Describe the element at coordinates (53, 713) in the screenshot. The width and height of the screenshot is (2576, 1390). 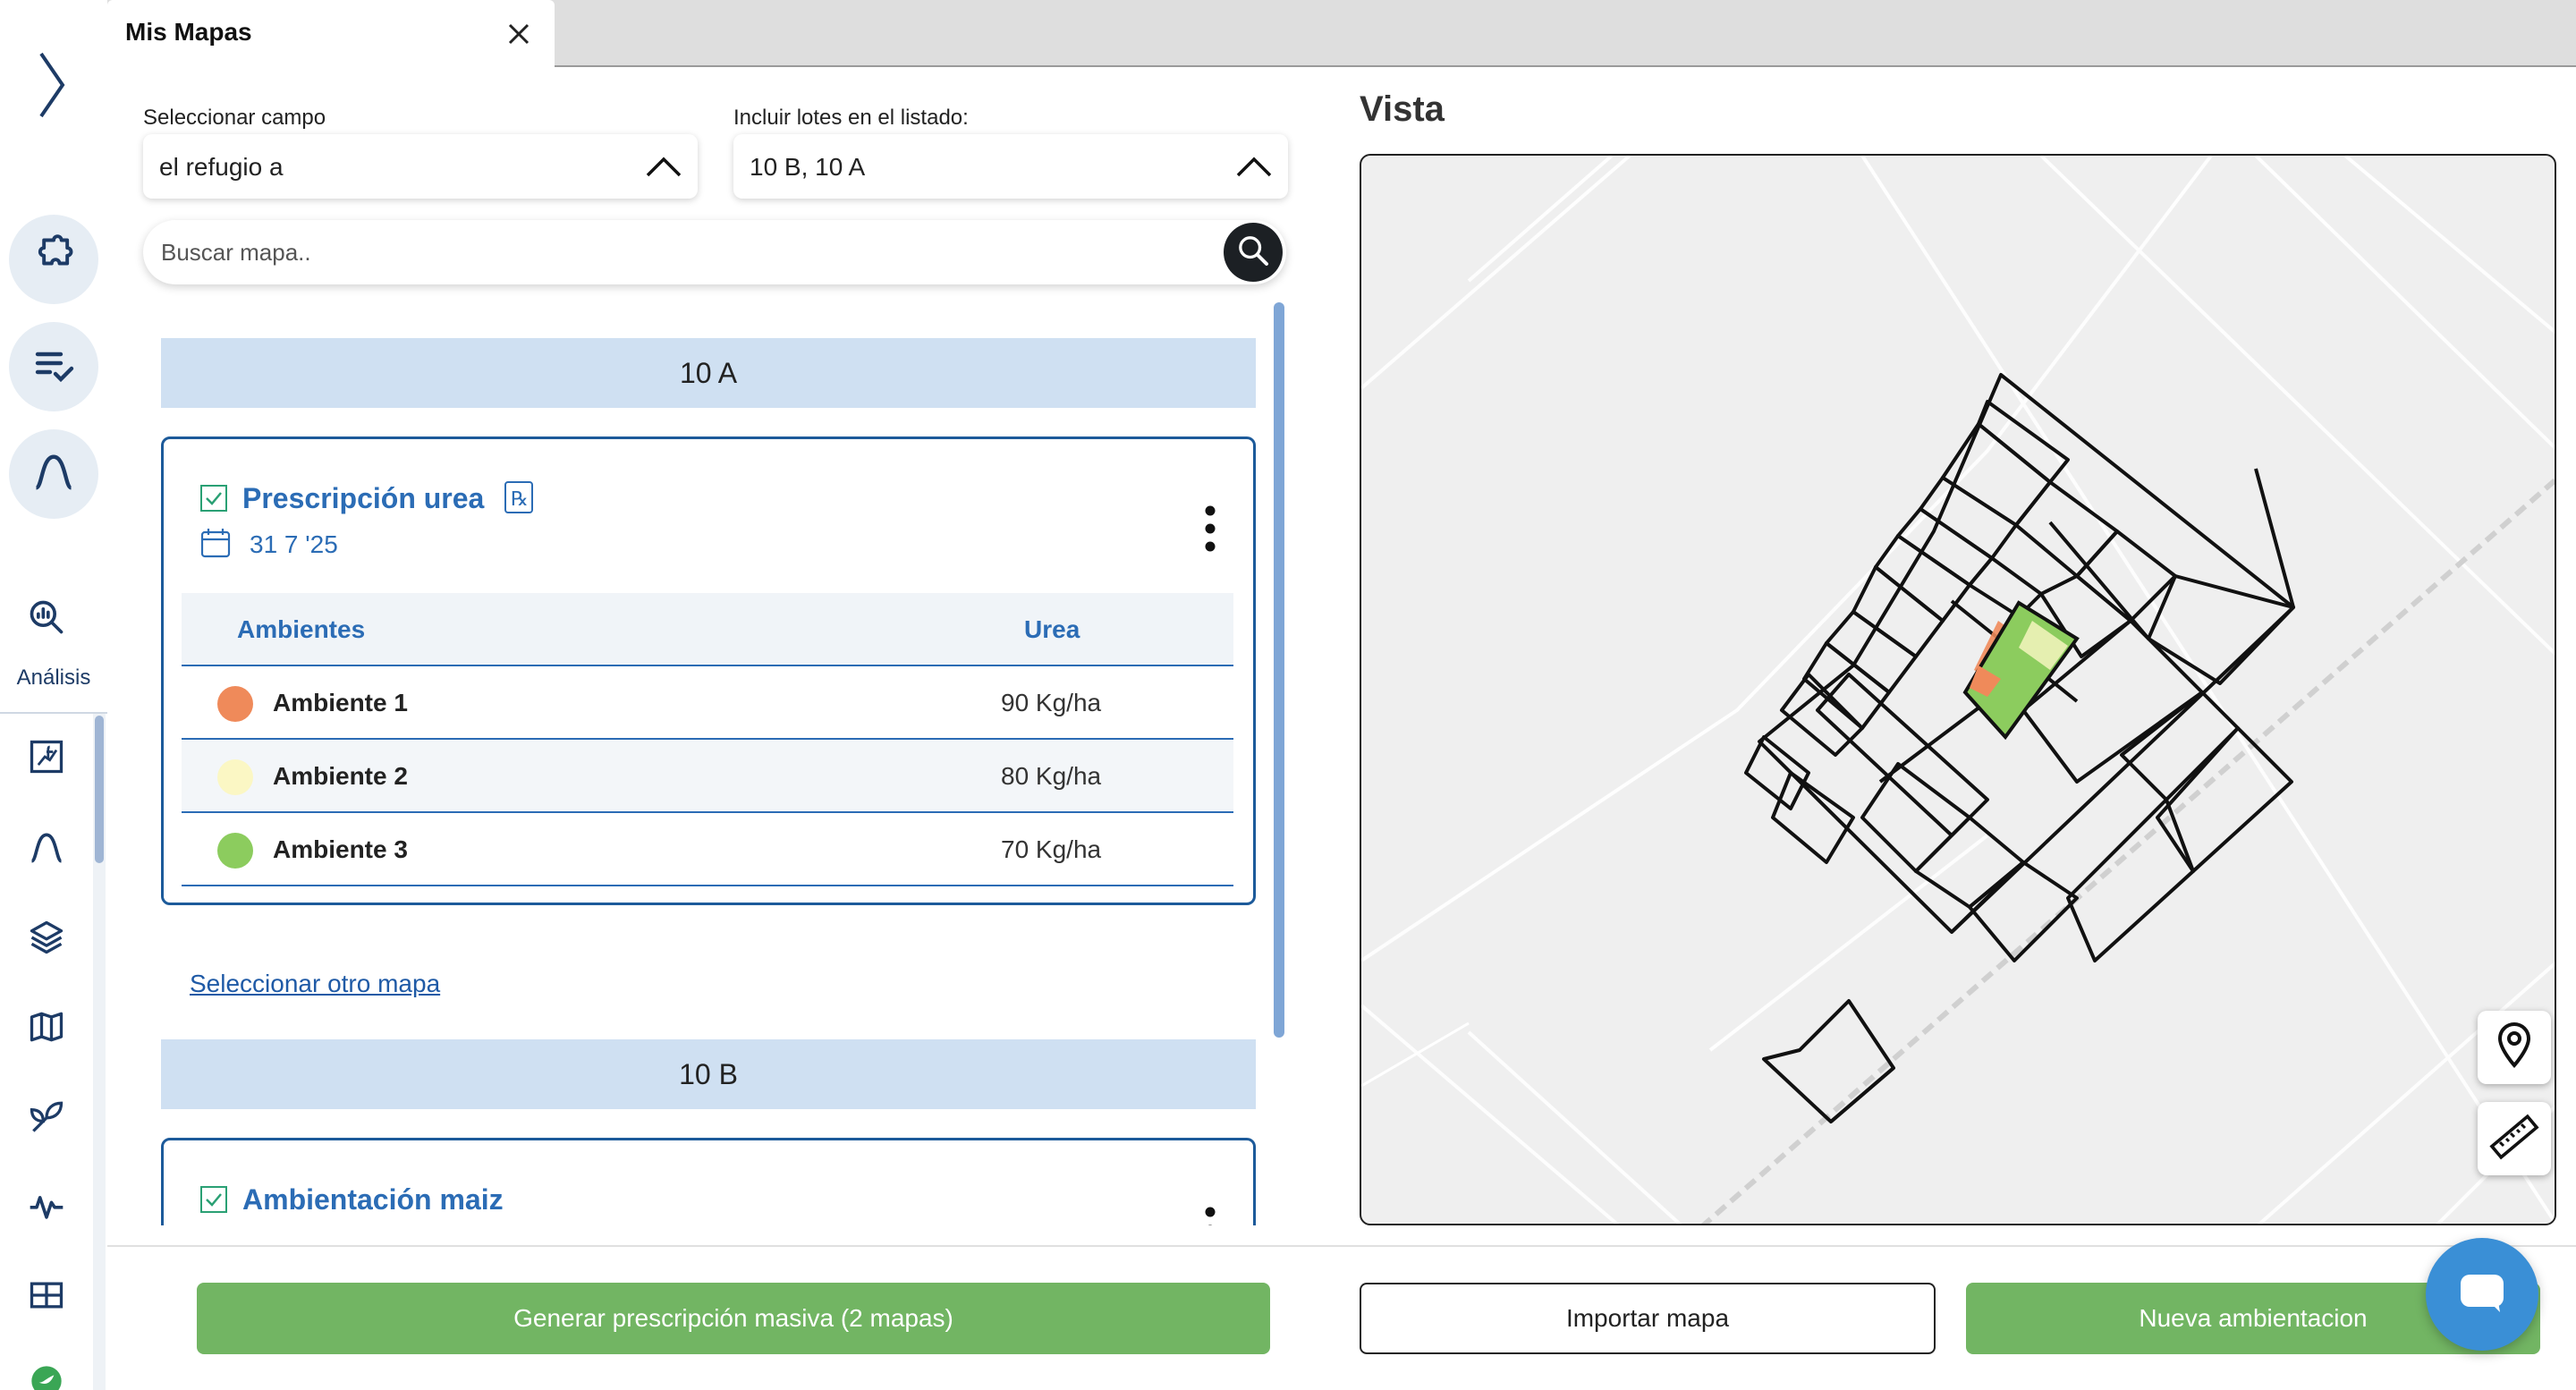
I see `sidebar-divider` at that location.